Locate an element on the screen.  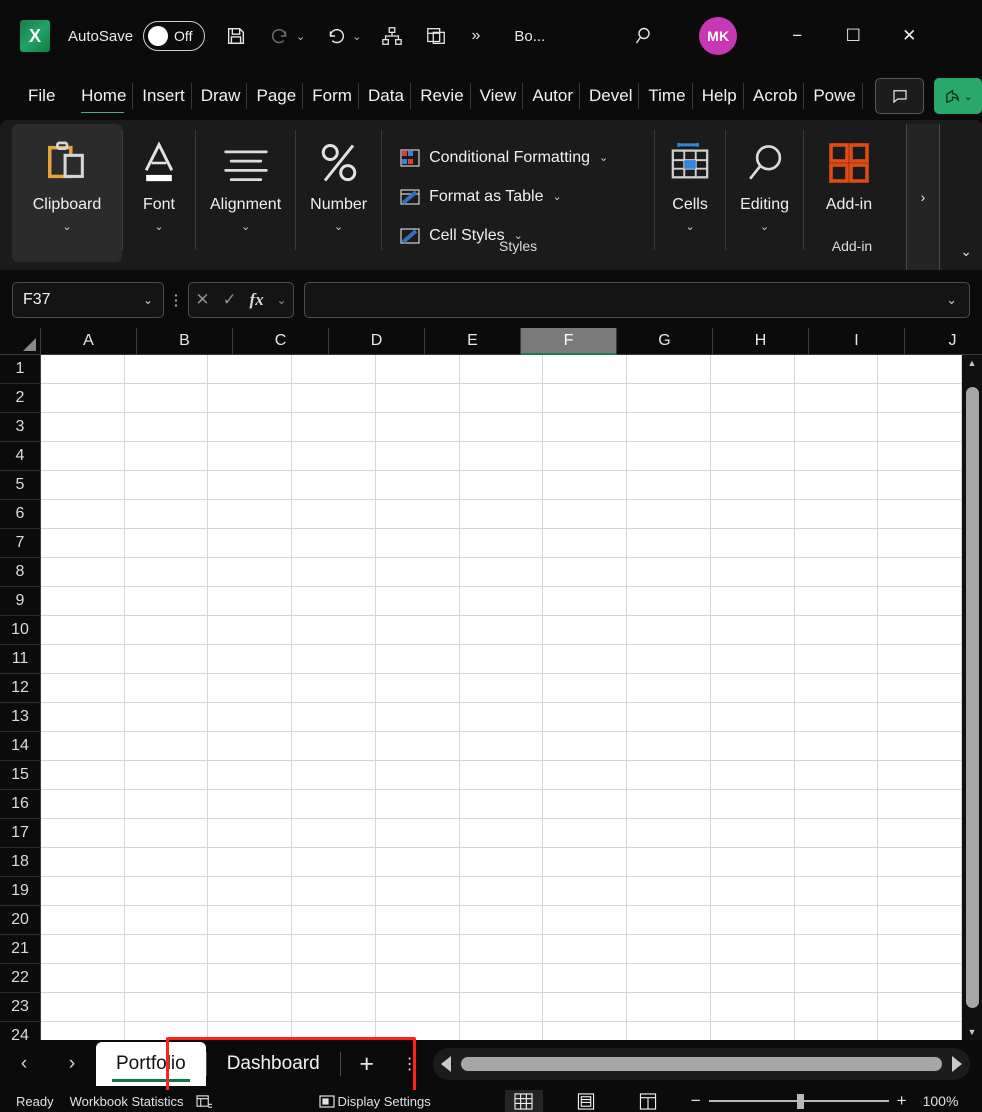
row-header-10: 10 is located at coordinates (20, 630).